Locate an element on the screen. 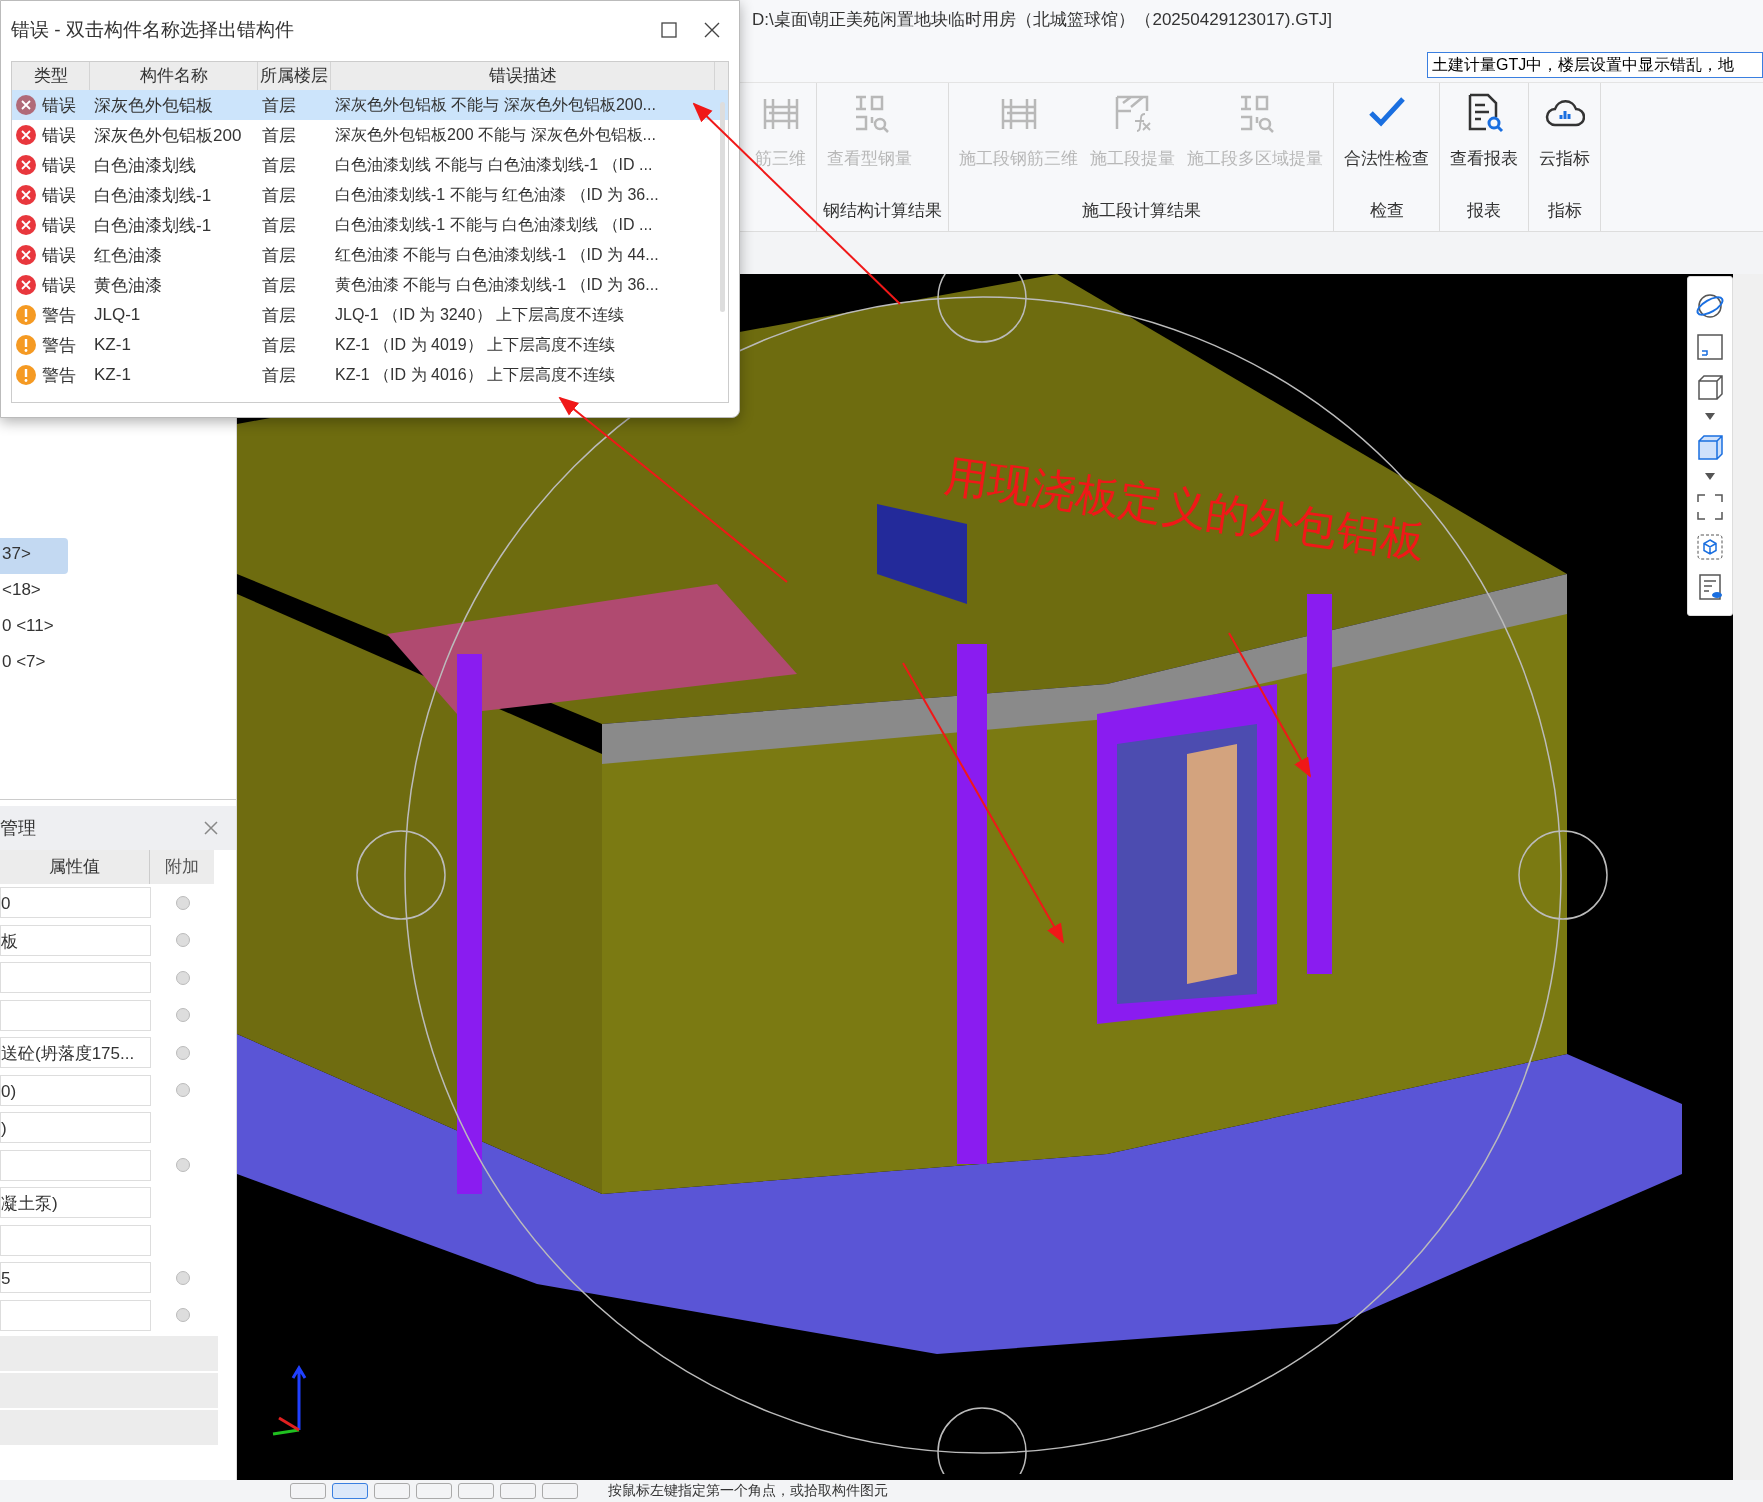 The height and width of the screenshot is (1502, 1763). cube-icon is located at coordinates (1710, 387).